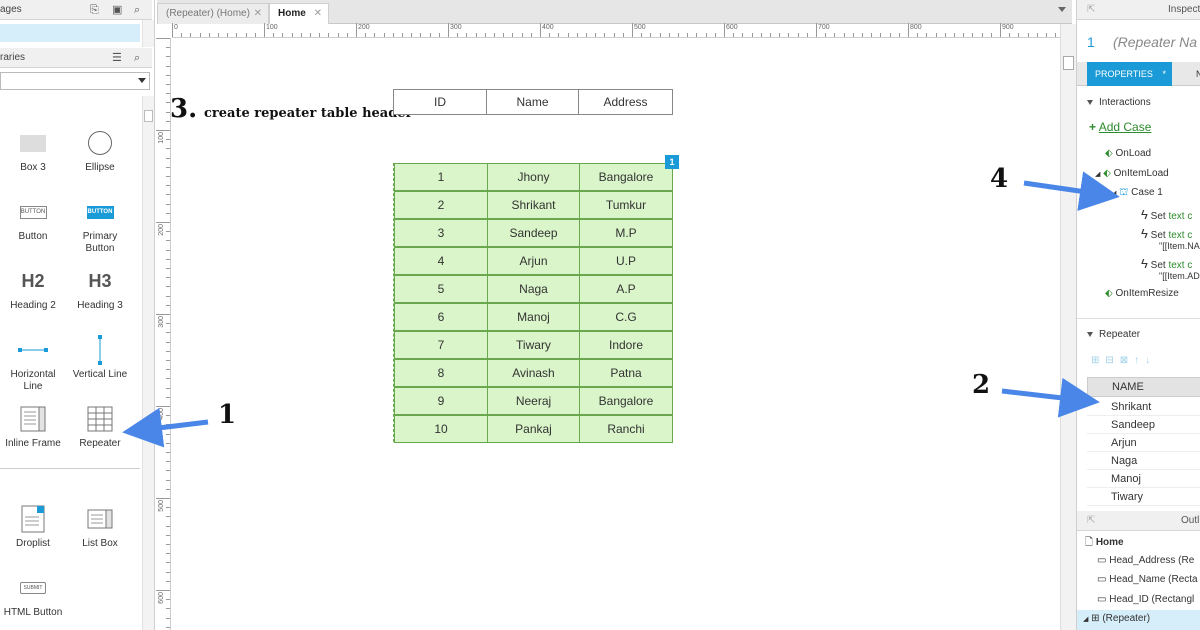 The image size is (1200, 630). Describe the element at coordinates (981, 385) in the screenshot. I see `step2-number: 2` at that location.